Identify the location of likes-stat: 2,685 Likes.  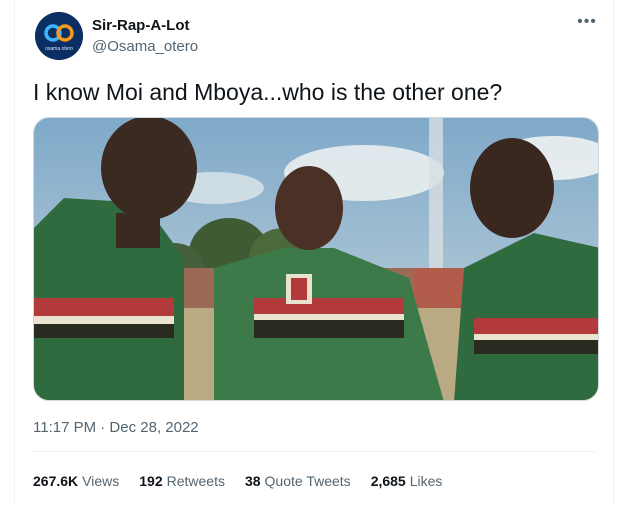
(407, 481).